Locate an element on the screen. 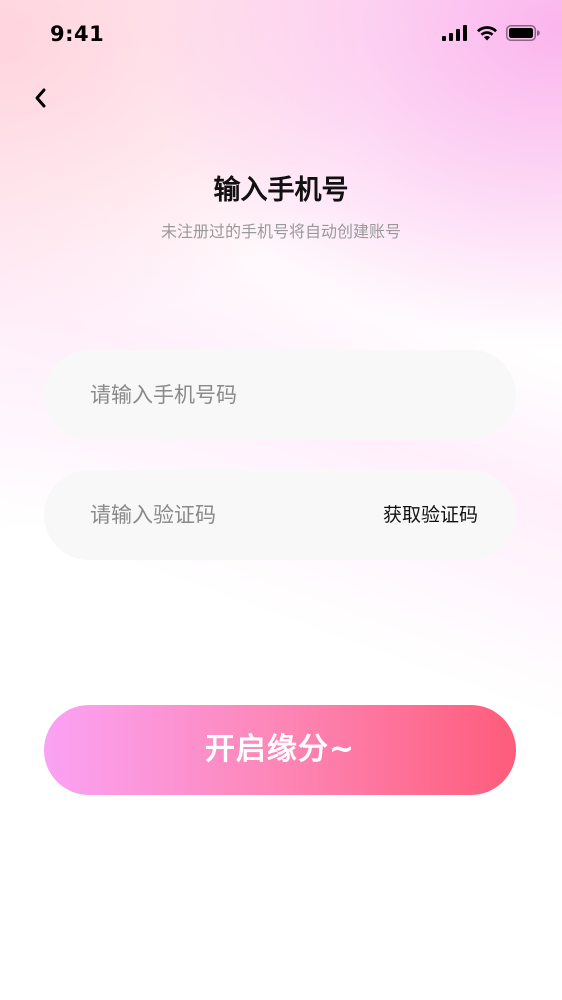  back-button is located at coordinates (40, 98).